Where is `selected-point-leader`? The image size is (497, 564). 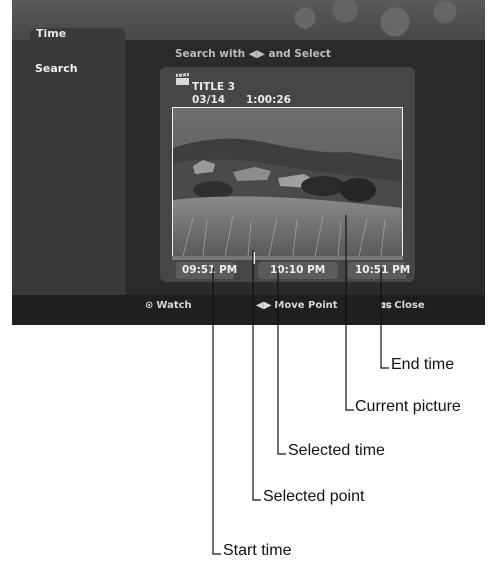 selected-point-leader is located at coordinates (256, 375).